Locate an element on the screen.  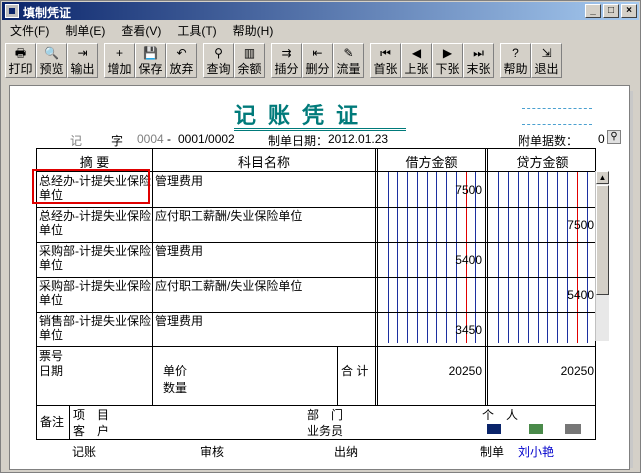
attachment-count: 0 is located at coordinates (601, 139).